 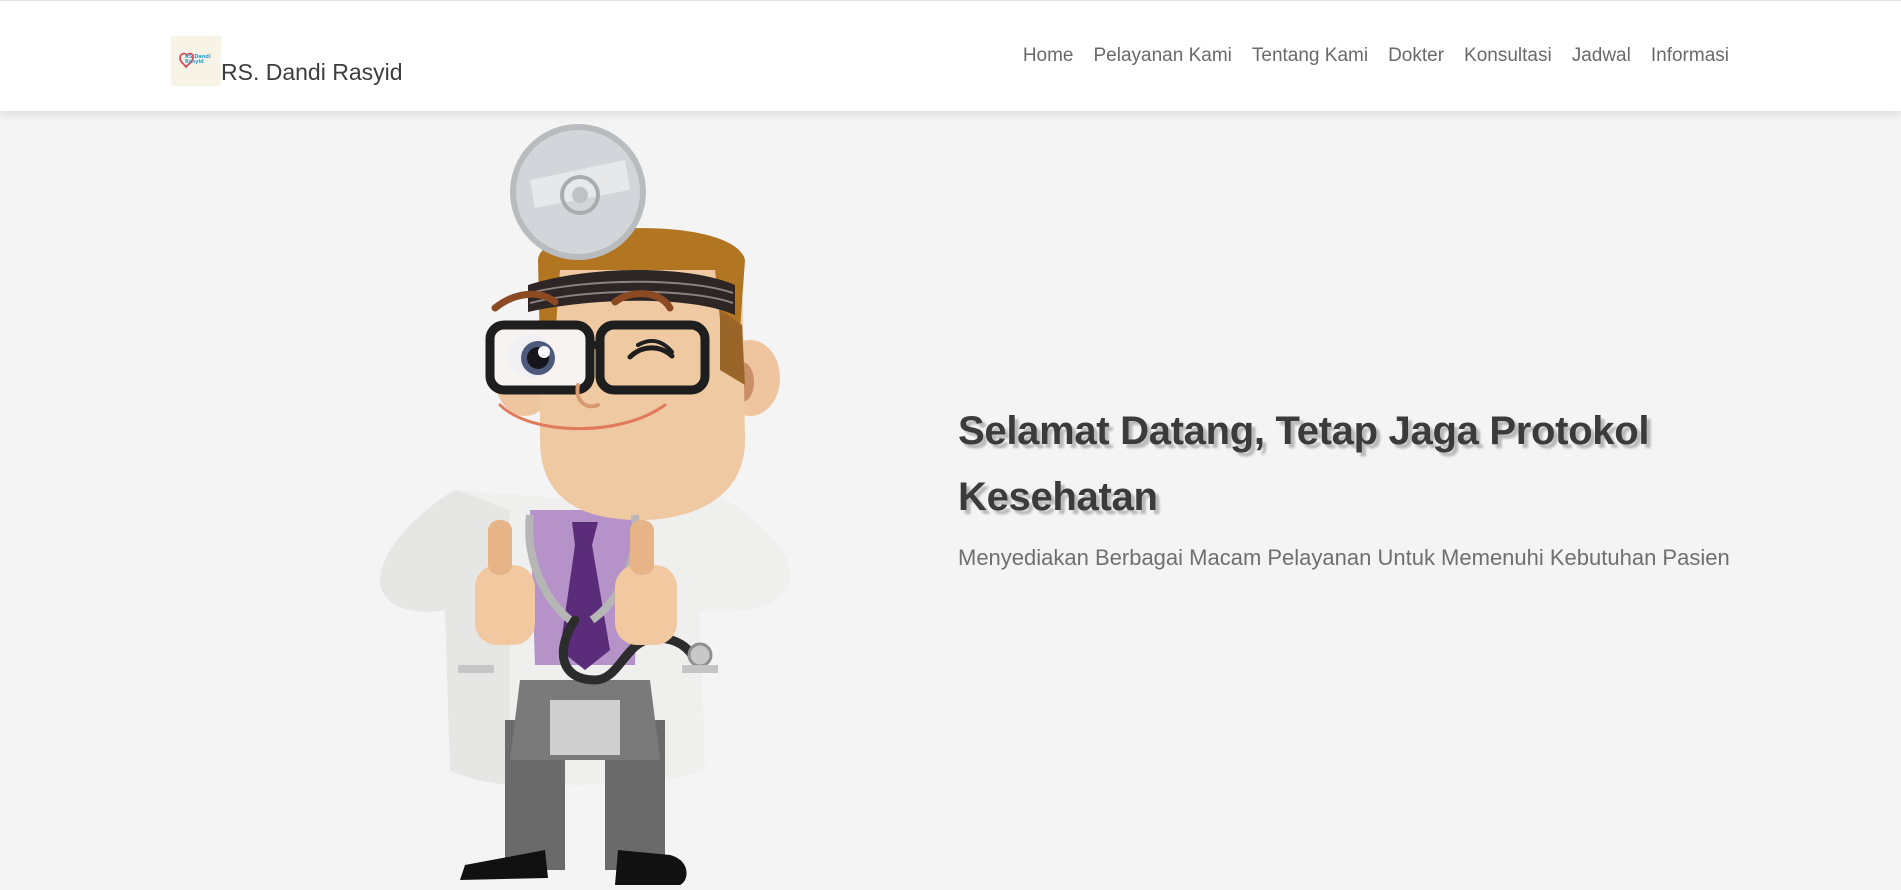 I want to click on nav-pelayanan-kami: Pelayanan Kami, so click(x=1163, y=55).